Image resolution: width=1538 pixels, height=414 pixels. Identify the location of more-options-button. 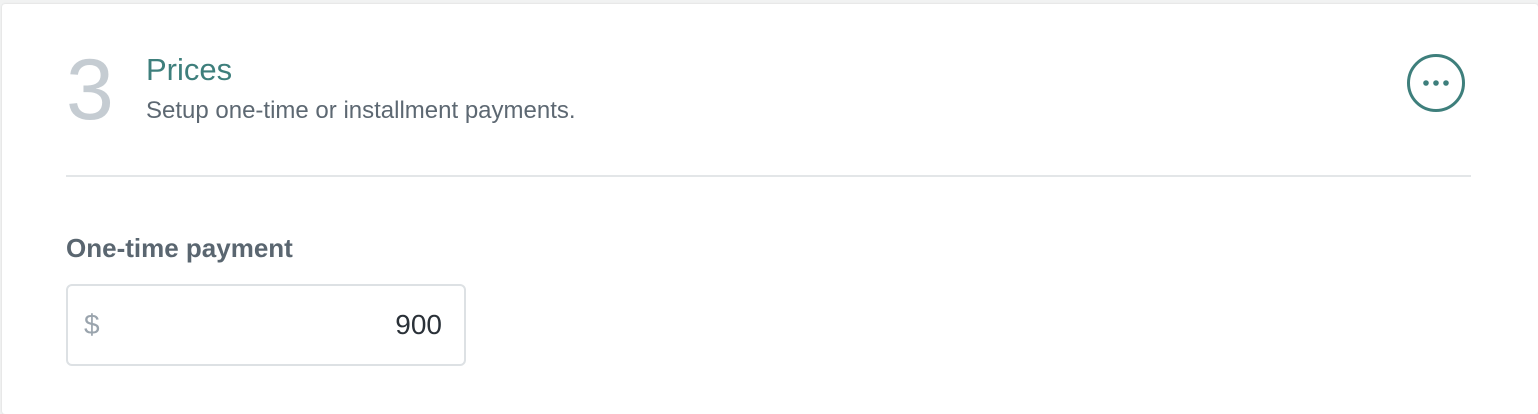
(1436, 83).